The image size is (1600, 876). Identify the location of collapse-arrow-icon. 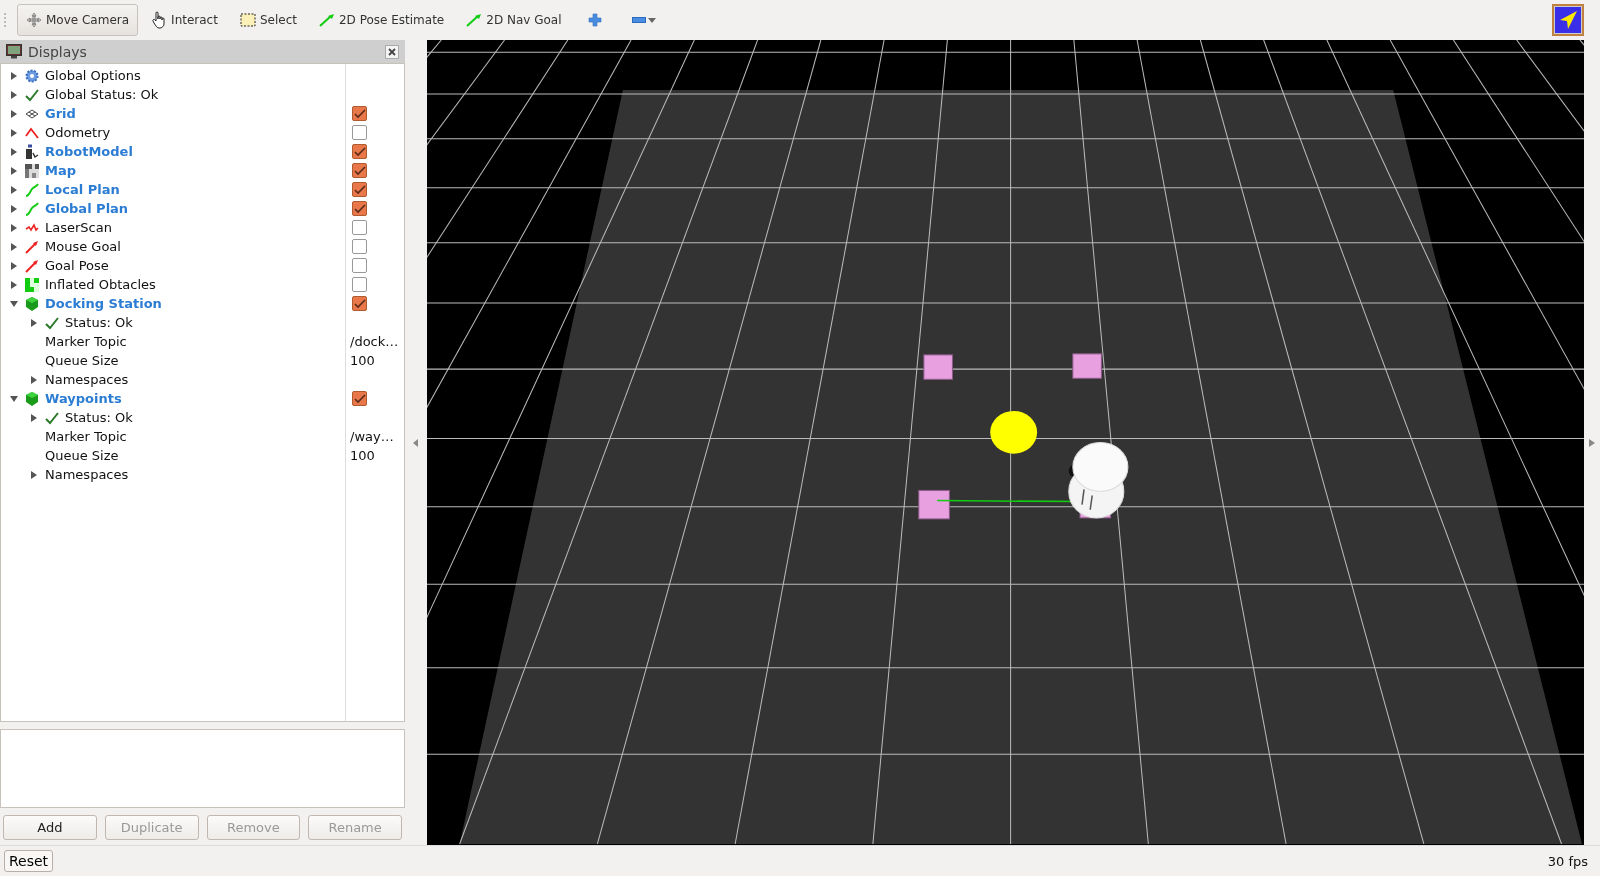
(416, 442).